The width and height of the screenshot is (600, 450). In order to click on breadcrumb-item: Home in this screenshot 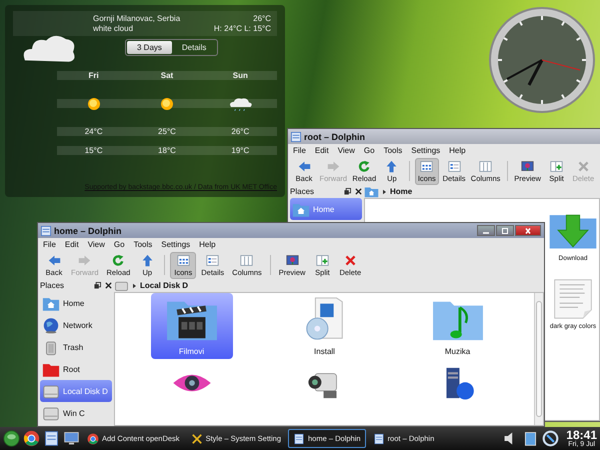, I will do `click(401, 191)`.